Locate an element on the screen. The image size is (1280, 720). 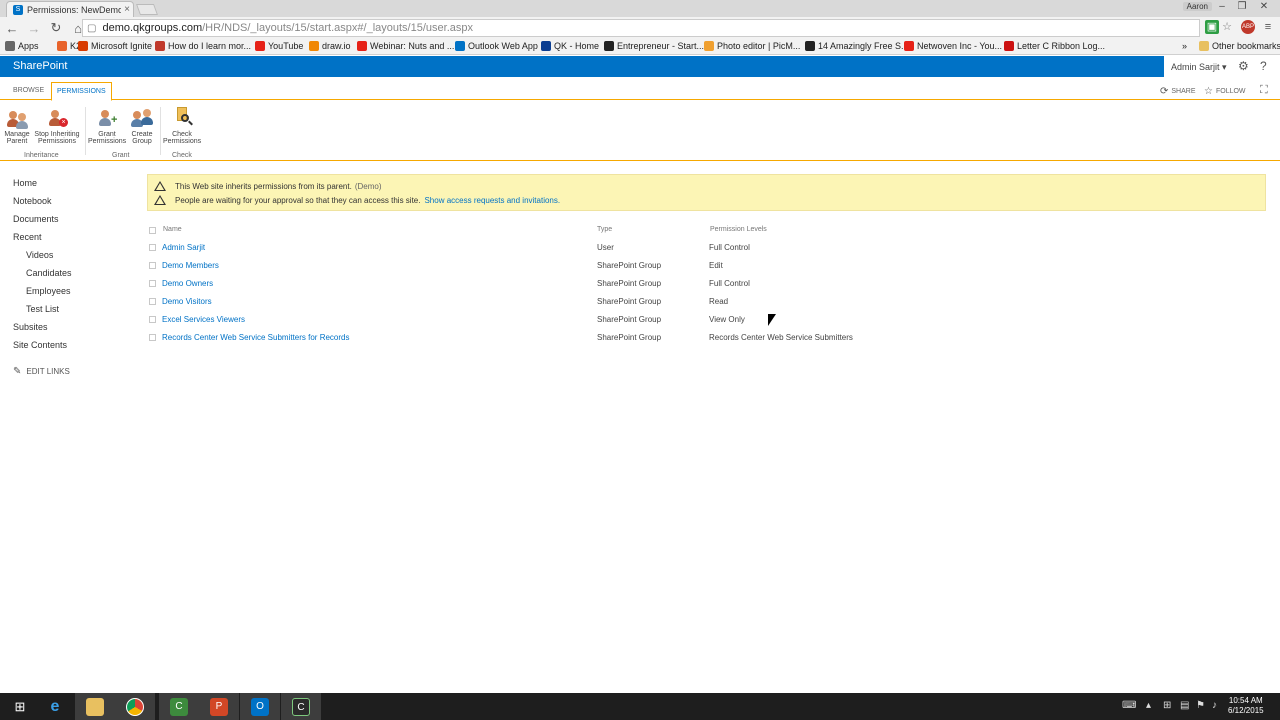
abp-extension-icon: ABP is located at coordinates (1248, 27).